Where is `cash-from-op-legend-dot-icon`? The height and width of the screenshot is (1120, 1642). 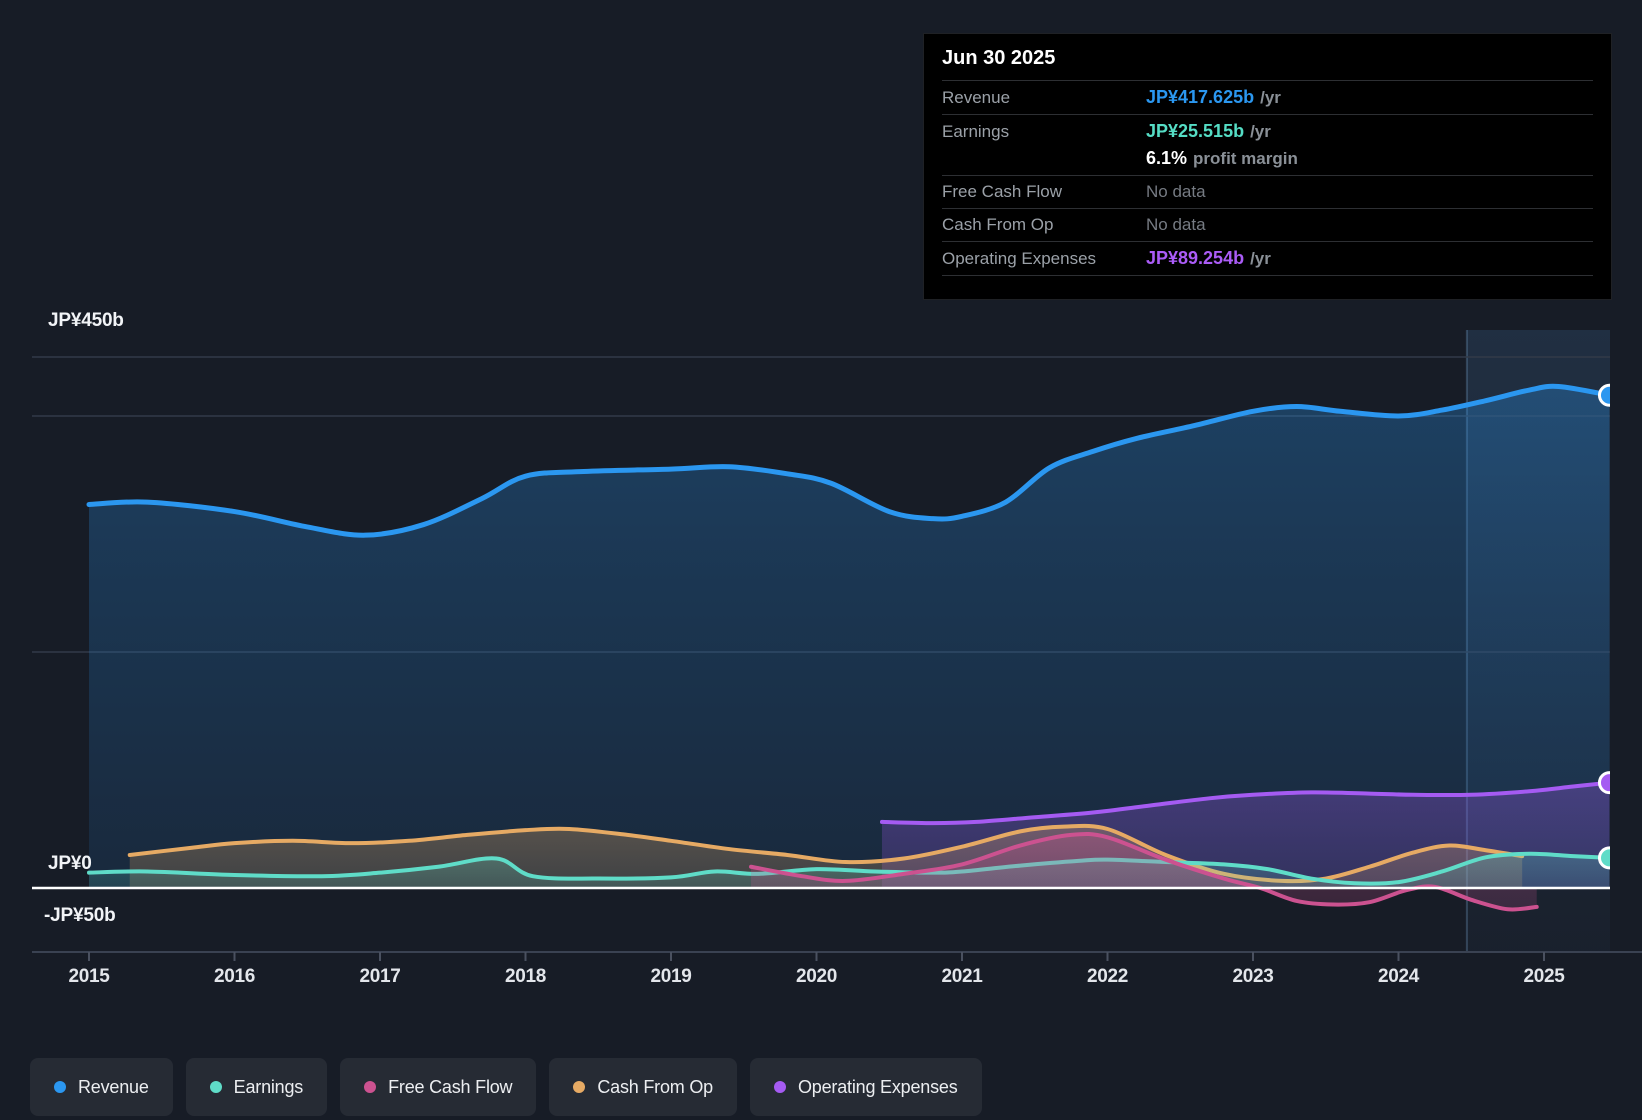 cash-from-op-legend-dot-icon is located at coordinates (579, 1087).